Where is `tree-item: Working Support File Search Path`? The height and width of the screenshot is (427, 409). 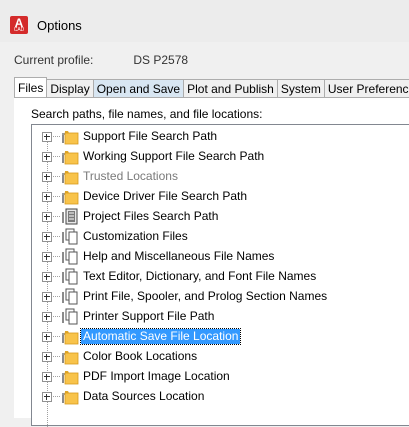
tree-item: Working Support File Search Path is located at coordinates (220, 157).